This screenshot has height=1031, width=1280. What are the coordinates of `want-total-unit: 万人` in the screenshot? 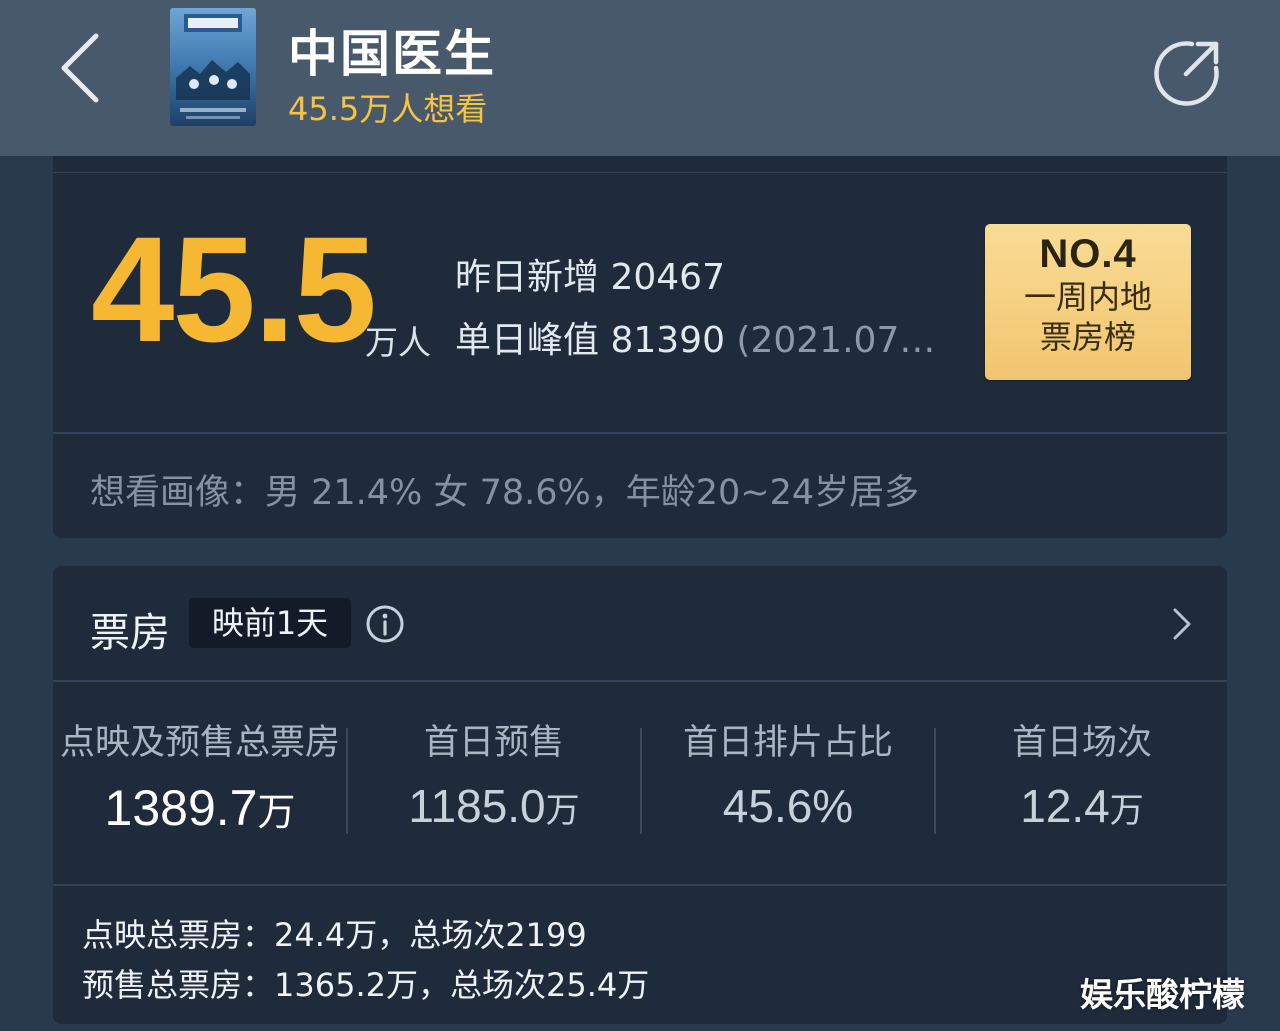 It's located at (398, 342).